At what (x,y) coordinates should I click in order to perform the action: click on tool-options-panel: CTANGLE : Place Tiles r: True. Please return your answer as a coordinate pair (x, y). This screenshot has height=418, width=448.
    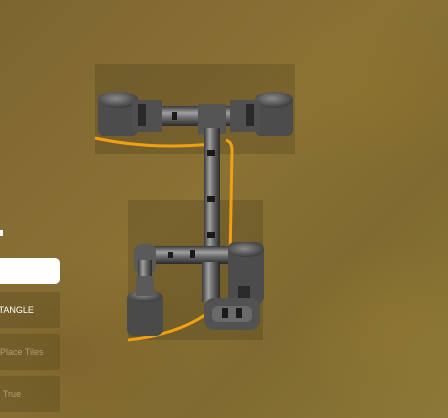
    Looking at the image, I should click on (32, 324).